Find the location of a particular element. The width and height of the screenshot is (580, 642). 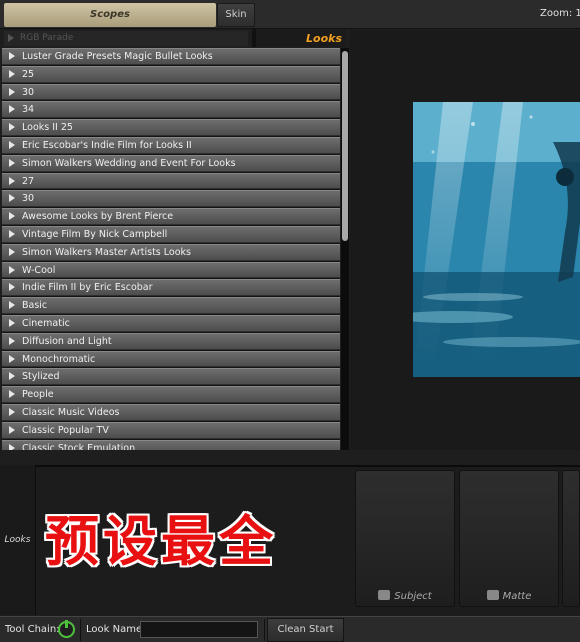

matte-slot-label: Matte is located at coordinates (509, 597).